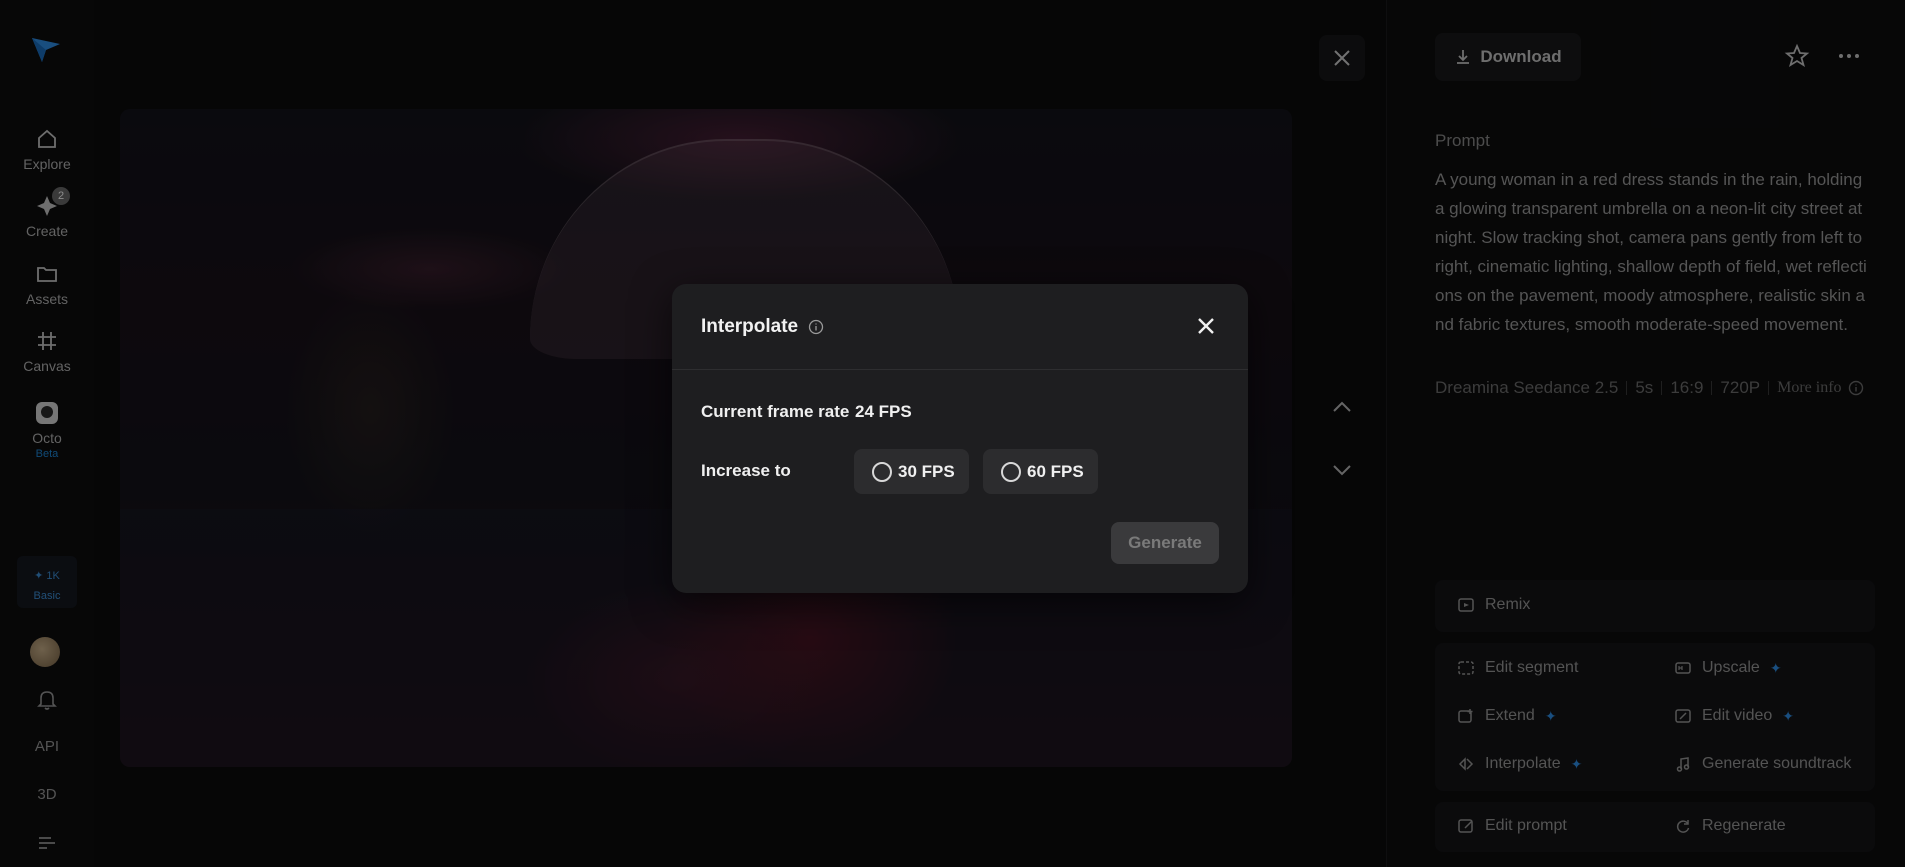  I want to click on increase-to-label: Increase to, so click(746, 470).